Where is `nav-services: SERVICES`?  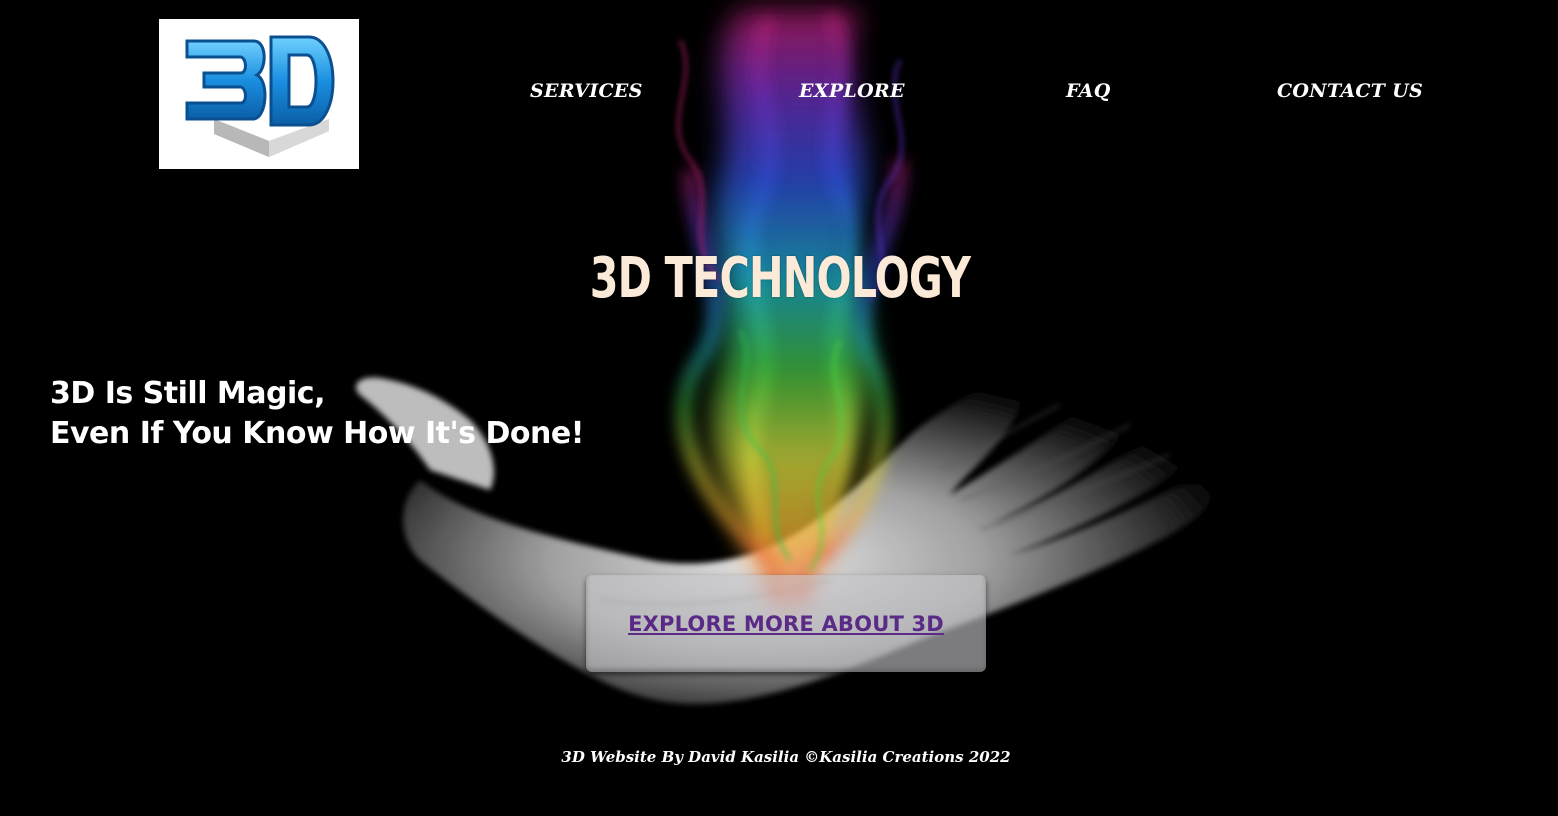 nav-services: SERVICES is located at coordinates (586, 91).